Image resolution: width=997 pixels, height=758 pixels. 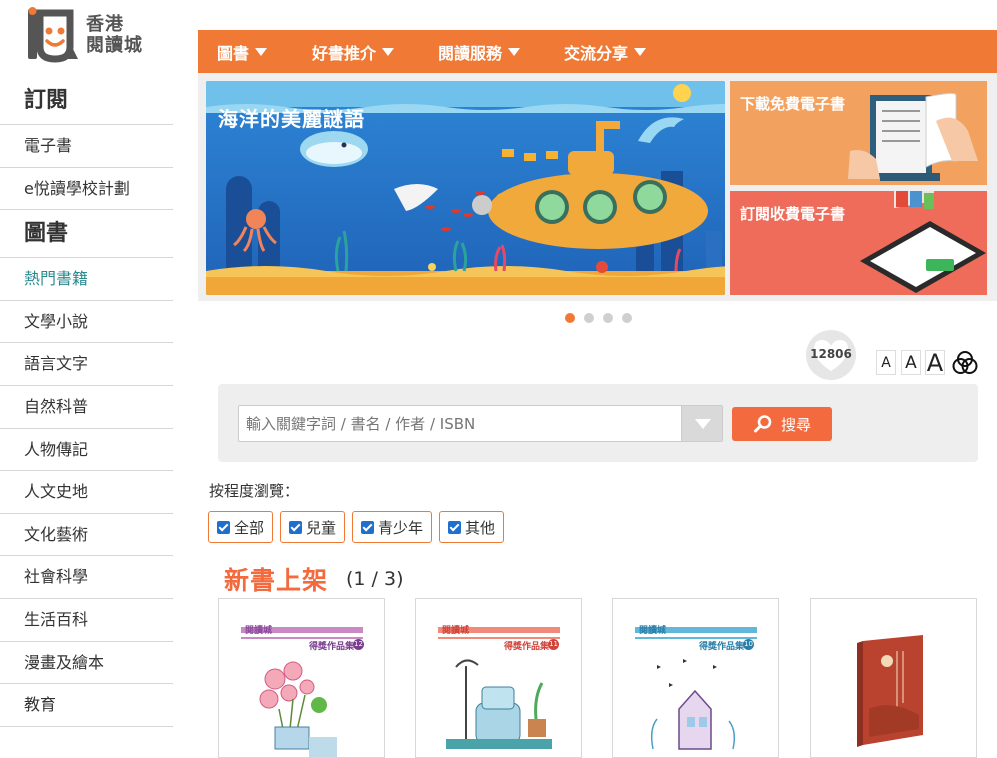 I want to click on sidebar-item-school-plan: e悅讀學校計劃, so click(x=86, y=189).